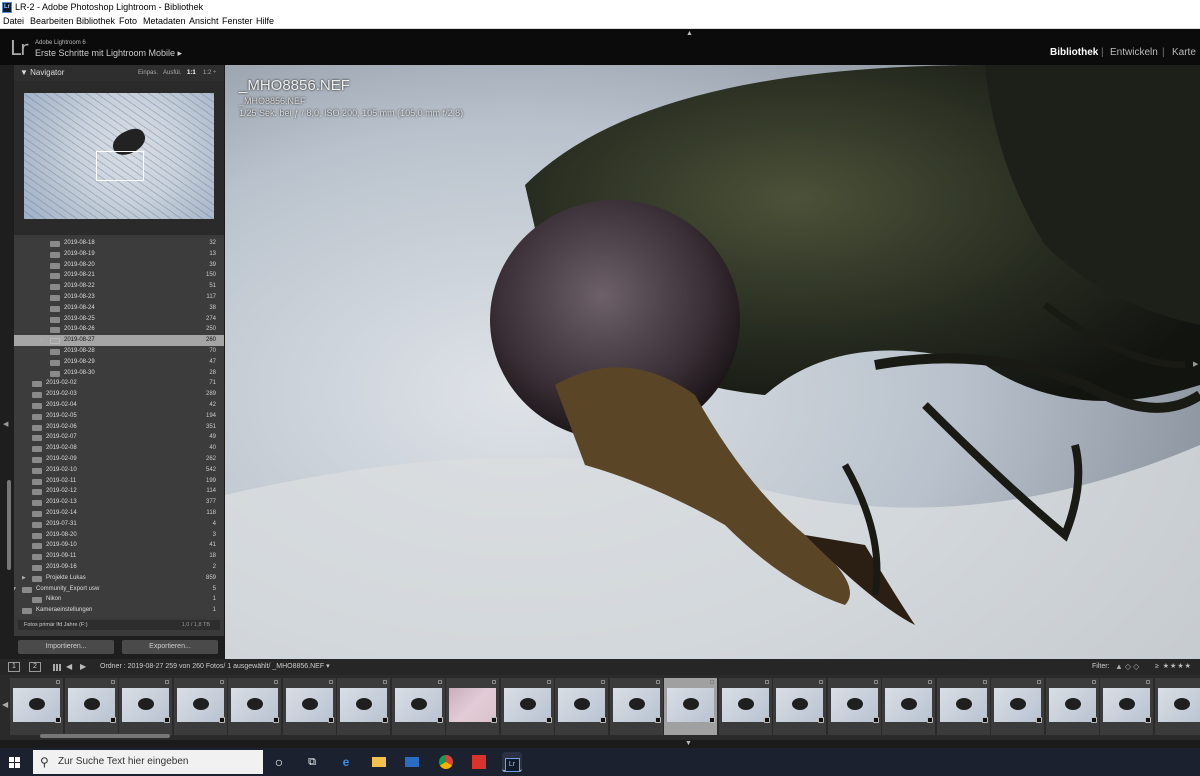  What do you see at coordinates (412, 762) in the screenshot?
I see `mail-icon` at bounding box center [412, 762].